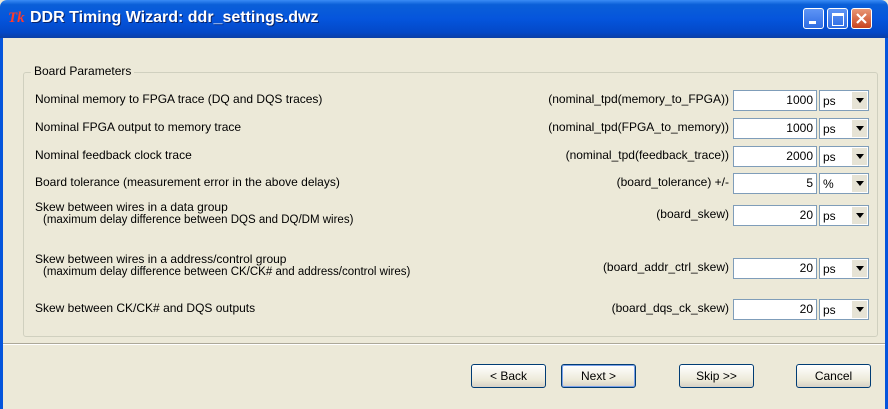 The image size is (888, 409). I want to click on close-icon, so click(861, 18).